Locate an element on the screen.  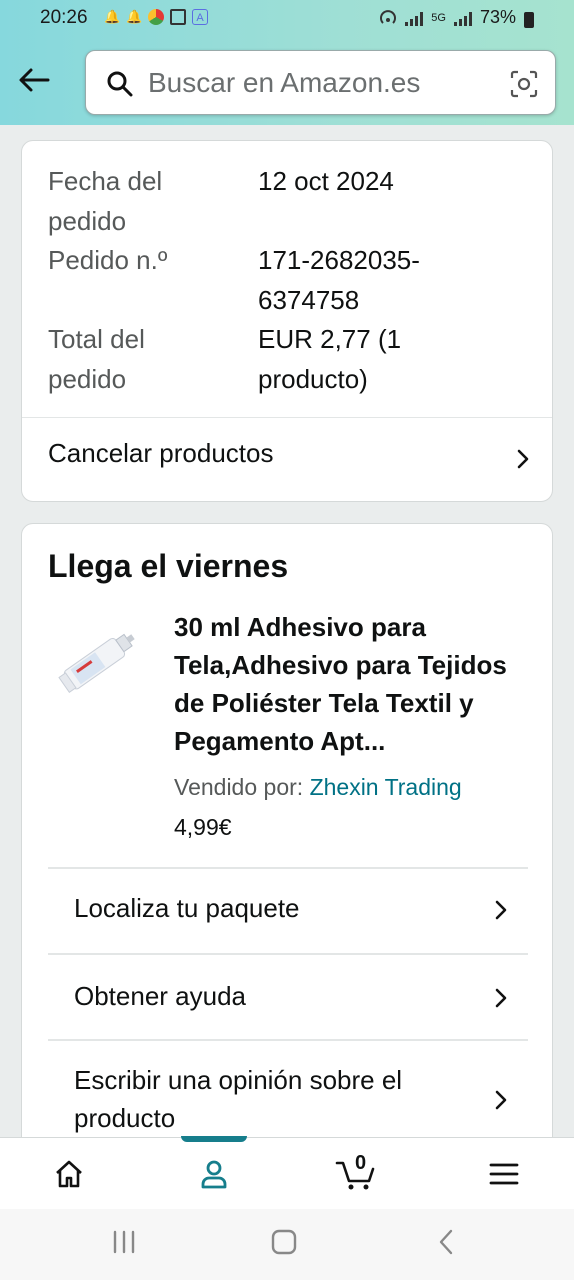
battery-level: 73% is located at coordinates (497, 17).